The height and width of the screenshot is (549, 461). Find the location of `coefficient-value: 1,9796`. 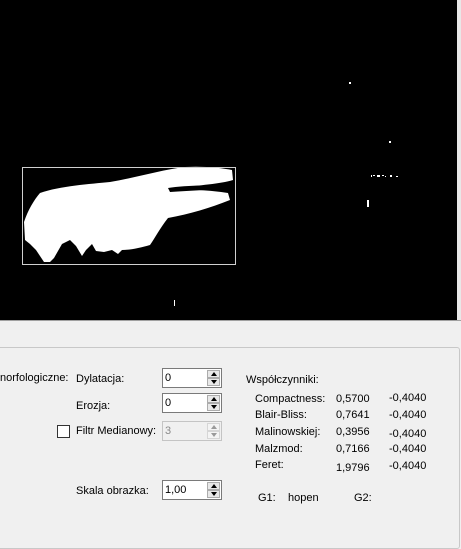

coefficient-value: 1,9796 is located at coordinates (353, 468).